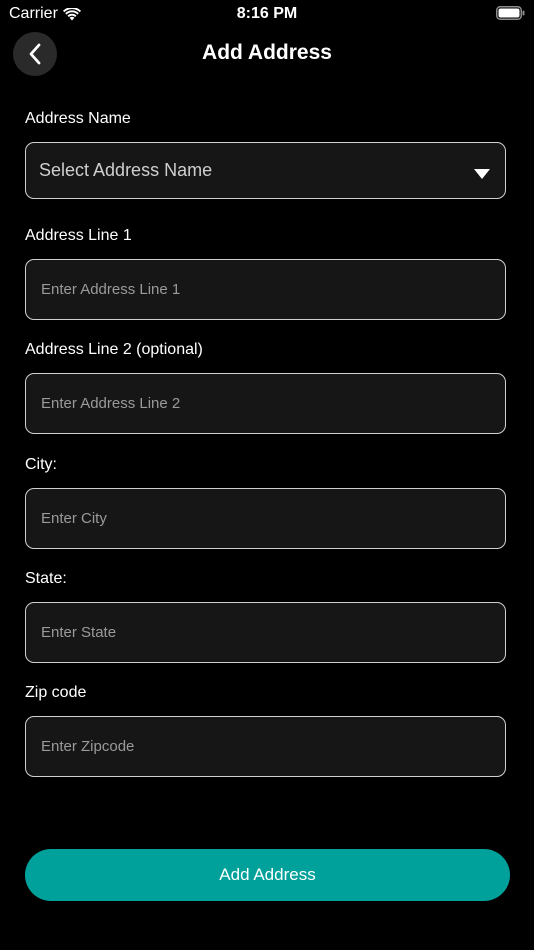 The height and width of the screenshot is (950, 534). I want to click on status-bar: Carrier 8:16 PM, so click(267, 14).